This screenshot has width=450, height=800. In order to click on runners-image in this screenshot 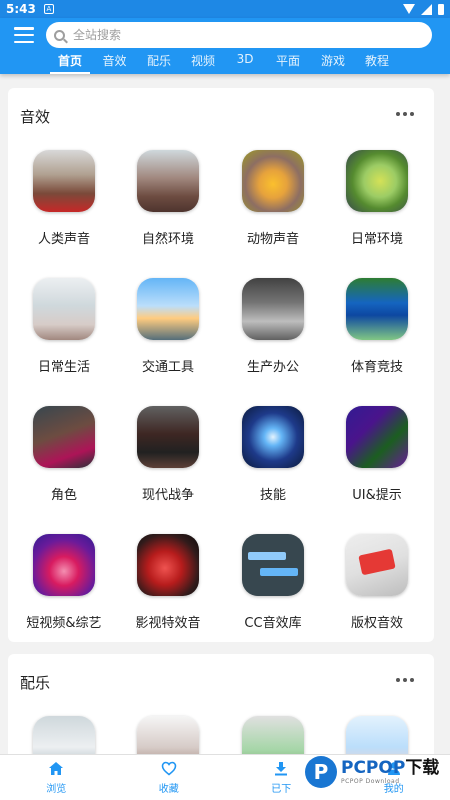, I will do `click(377, 309)`.